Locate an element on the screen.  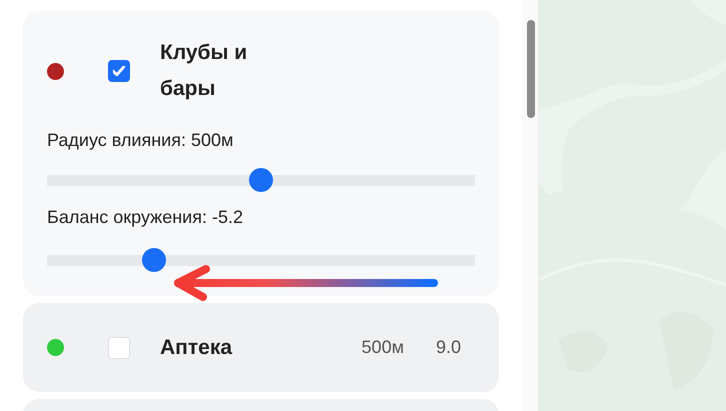
slider-label: Радиус влияния: 500м is located at coordinates (140, 140).